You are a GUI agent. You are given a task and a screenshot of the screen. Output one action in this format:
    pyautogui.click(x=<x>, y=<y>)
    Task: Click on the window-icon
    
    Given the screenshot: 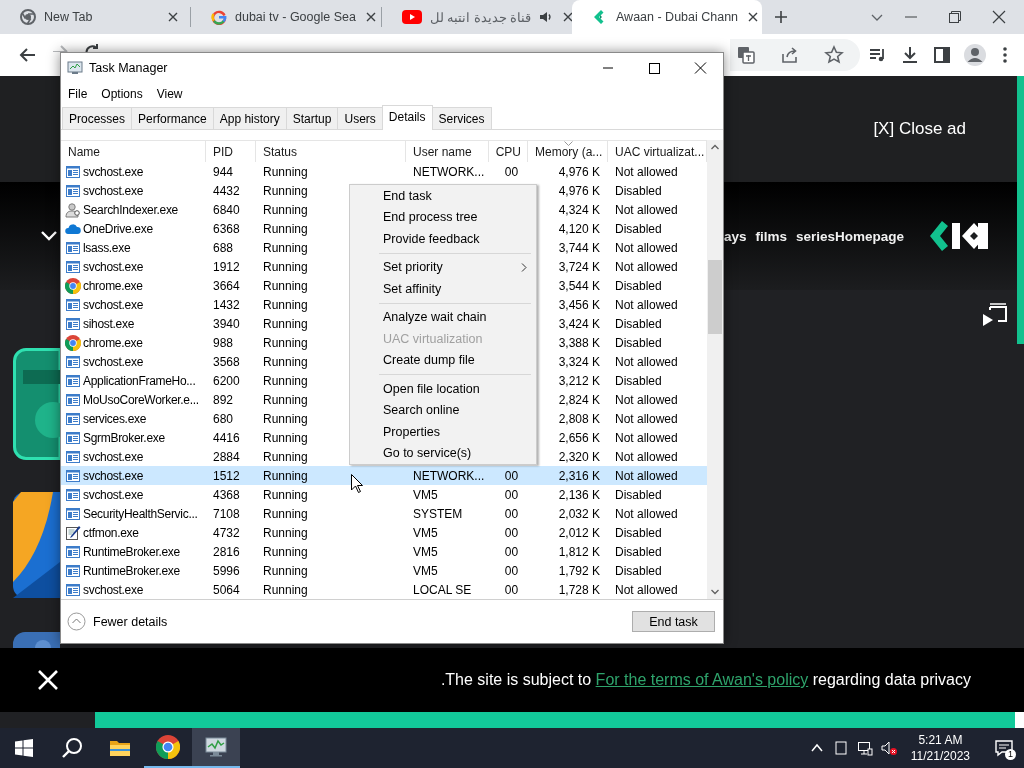 What is the action you would take?
    pyautogui.click(x=73, y=513)
    